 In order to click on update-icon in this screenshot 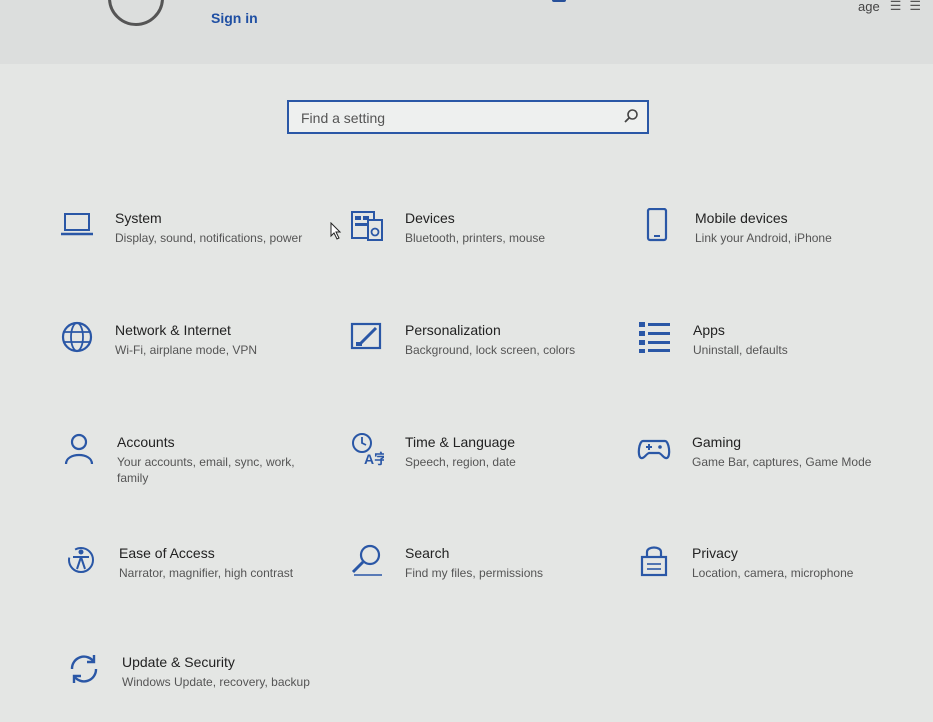, I will do `click(84, 669)`.